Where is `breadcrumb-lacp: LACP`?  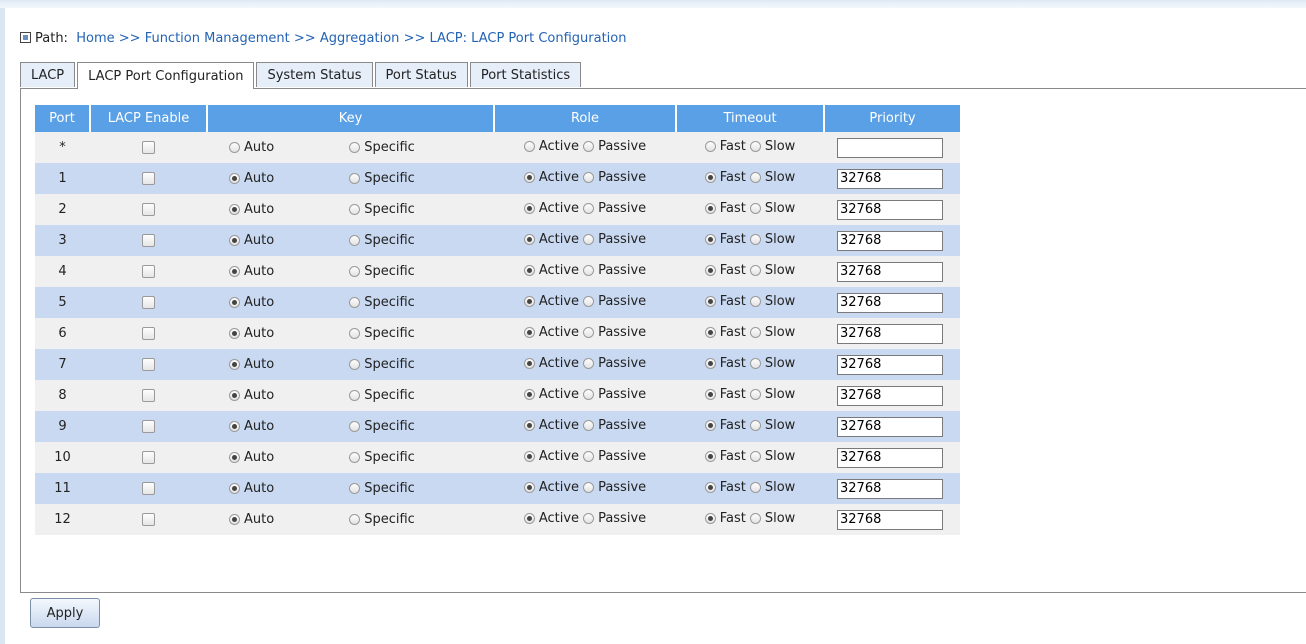
breadcrumb-lacp: LACP is located at coordinates (446, 38).